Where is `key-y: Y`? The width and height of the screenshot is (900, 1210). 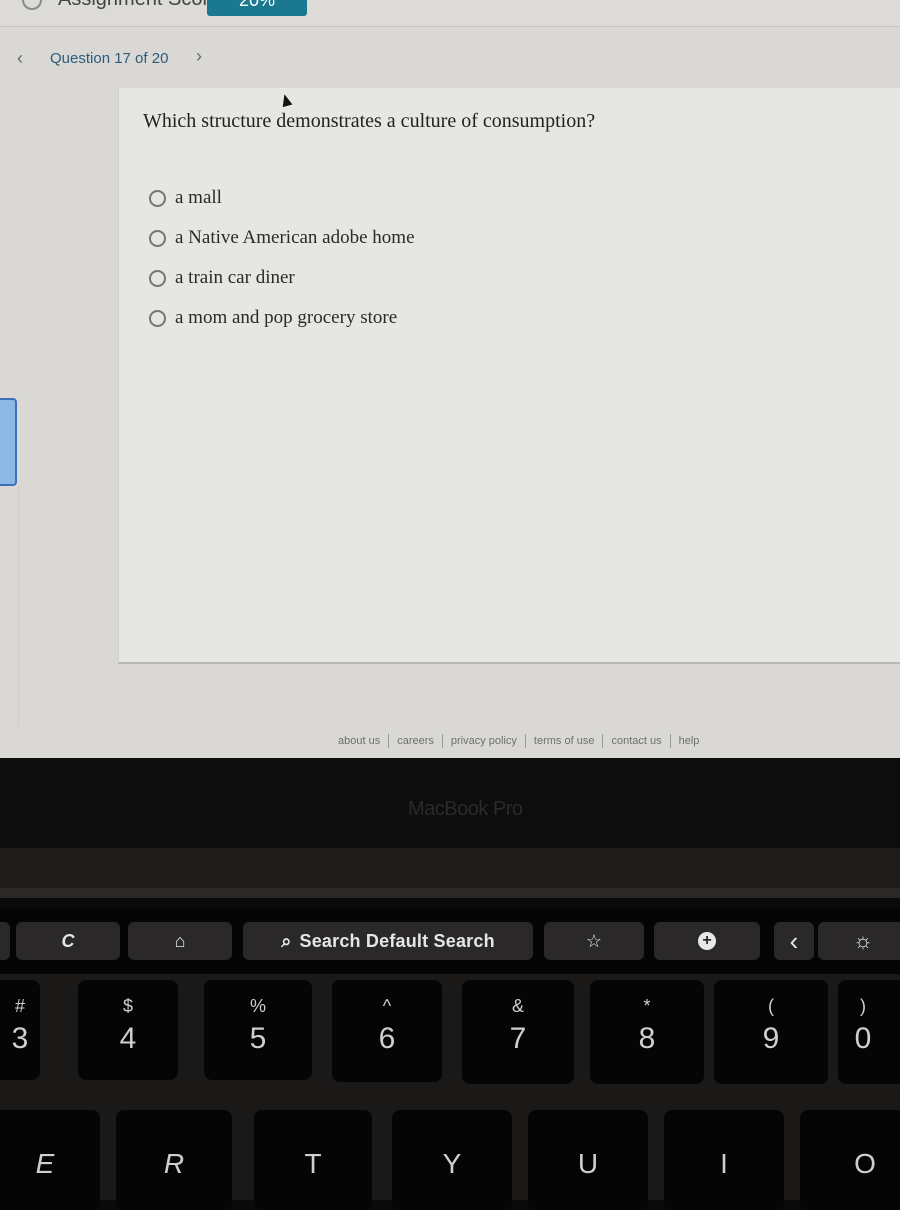
key-y: Y is located at coordinates (452, 1160).